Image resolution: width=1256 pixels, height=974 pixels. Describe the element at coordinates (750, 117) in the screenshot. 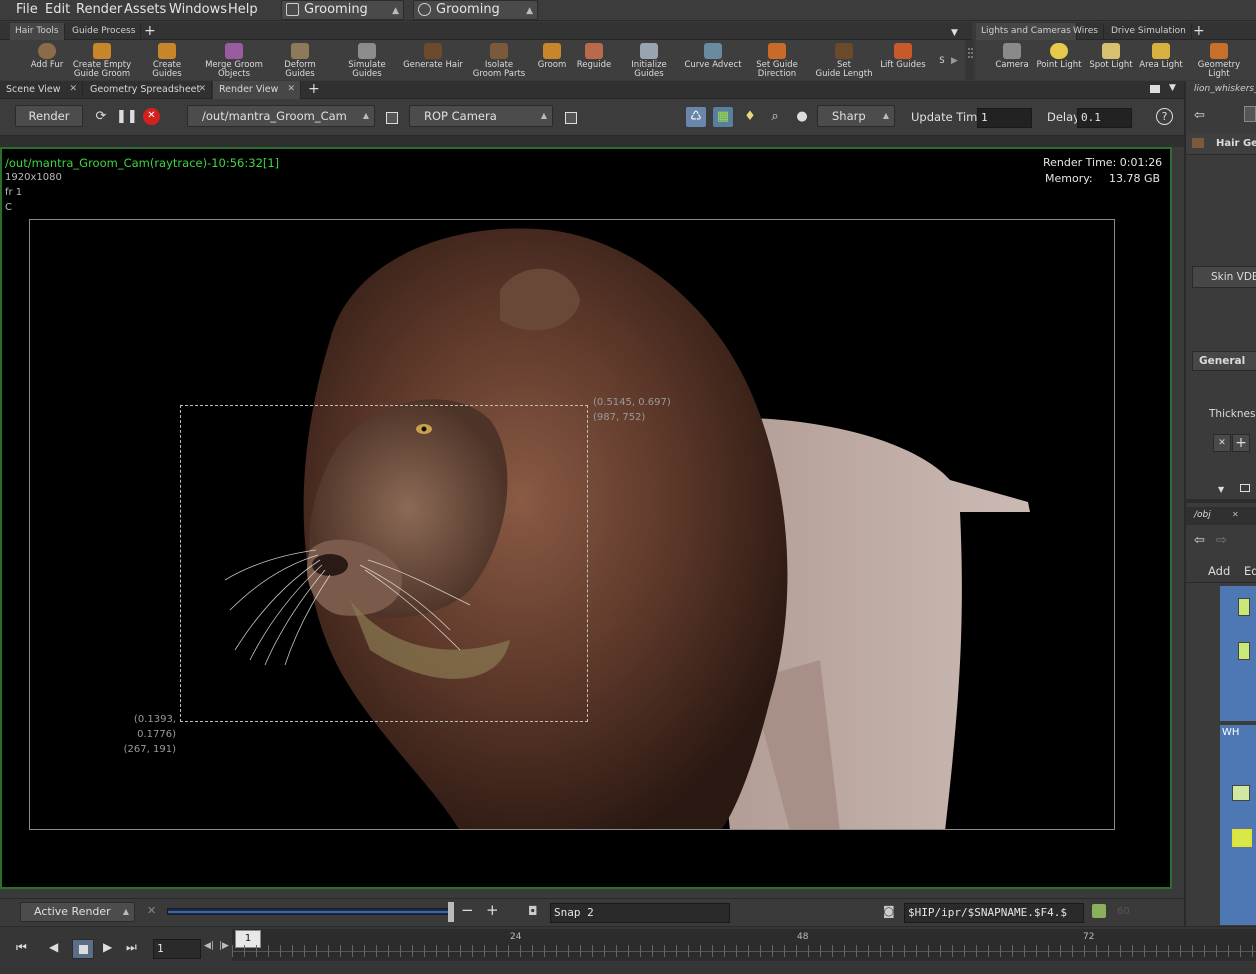

I see `light-icon: ♦` at that location.